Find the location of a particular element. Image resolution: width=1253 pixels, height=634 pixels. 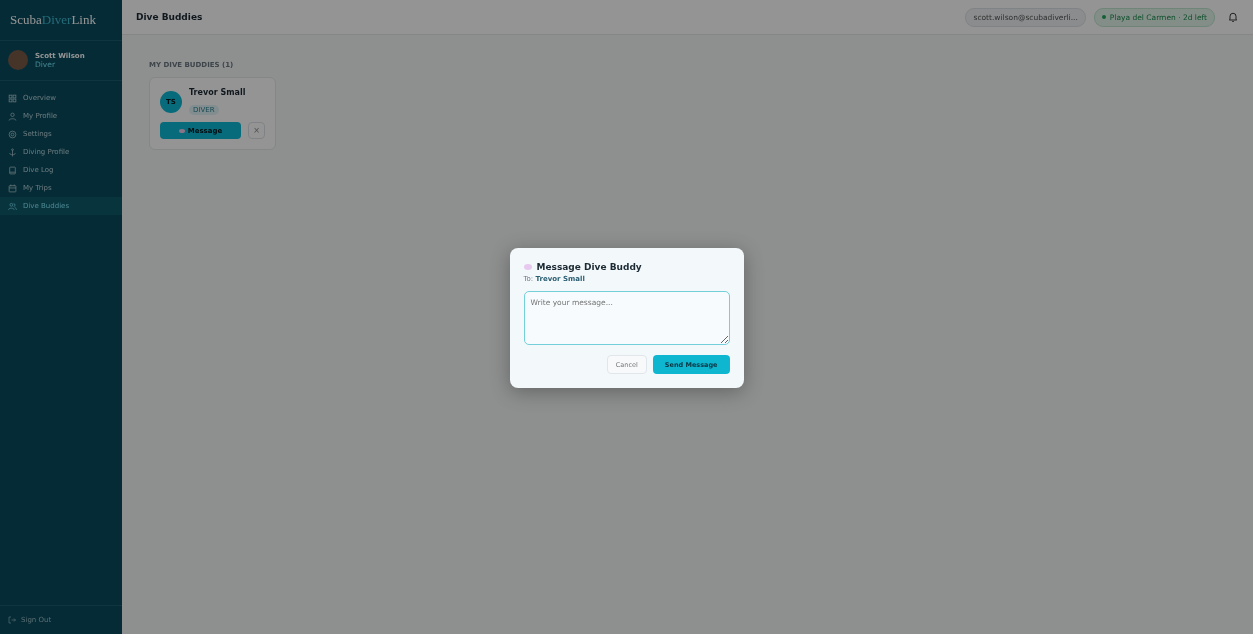

grid-icon is located at coordinates (12, 98).